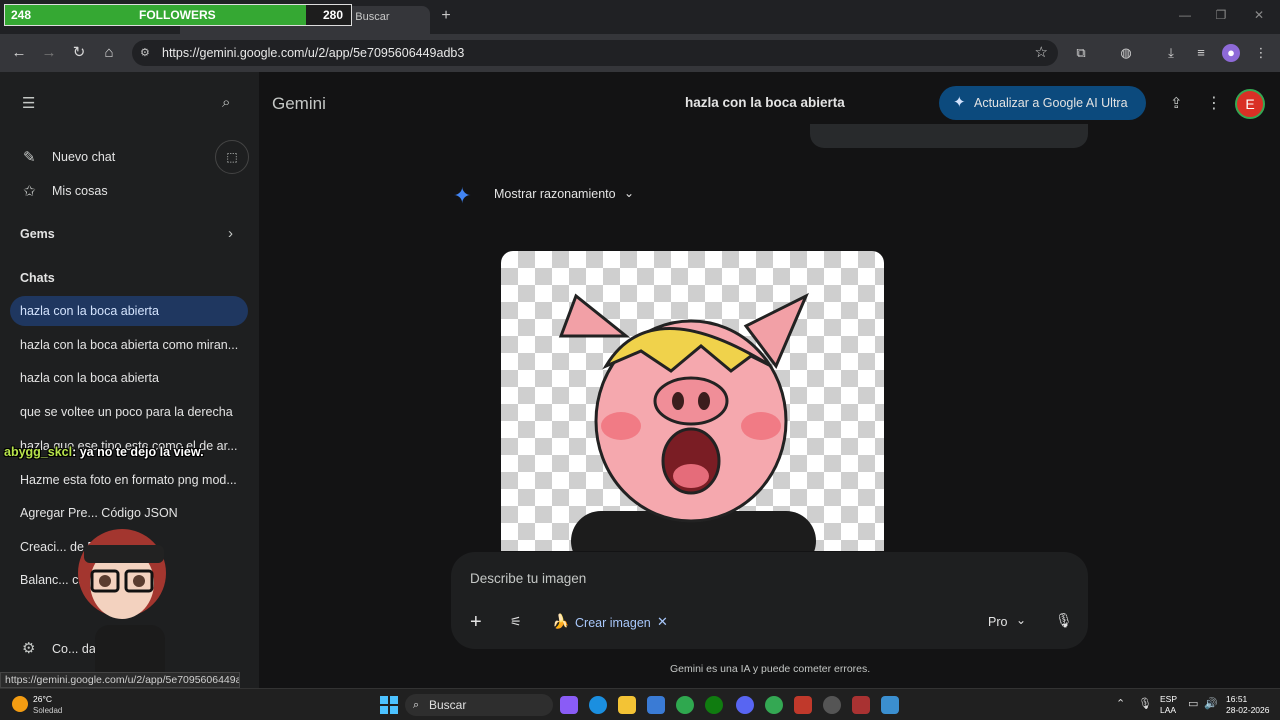 The width and height of the screenshot is (1280, 720). I want to click on weather-location: Soledad, so click(47, 710).